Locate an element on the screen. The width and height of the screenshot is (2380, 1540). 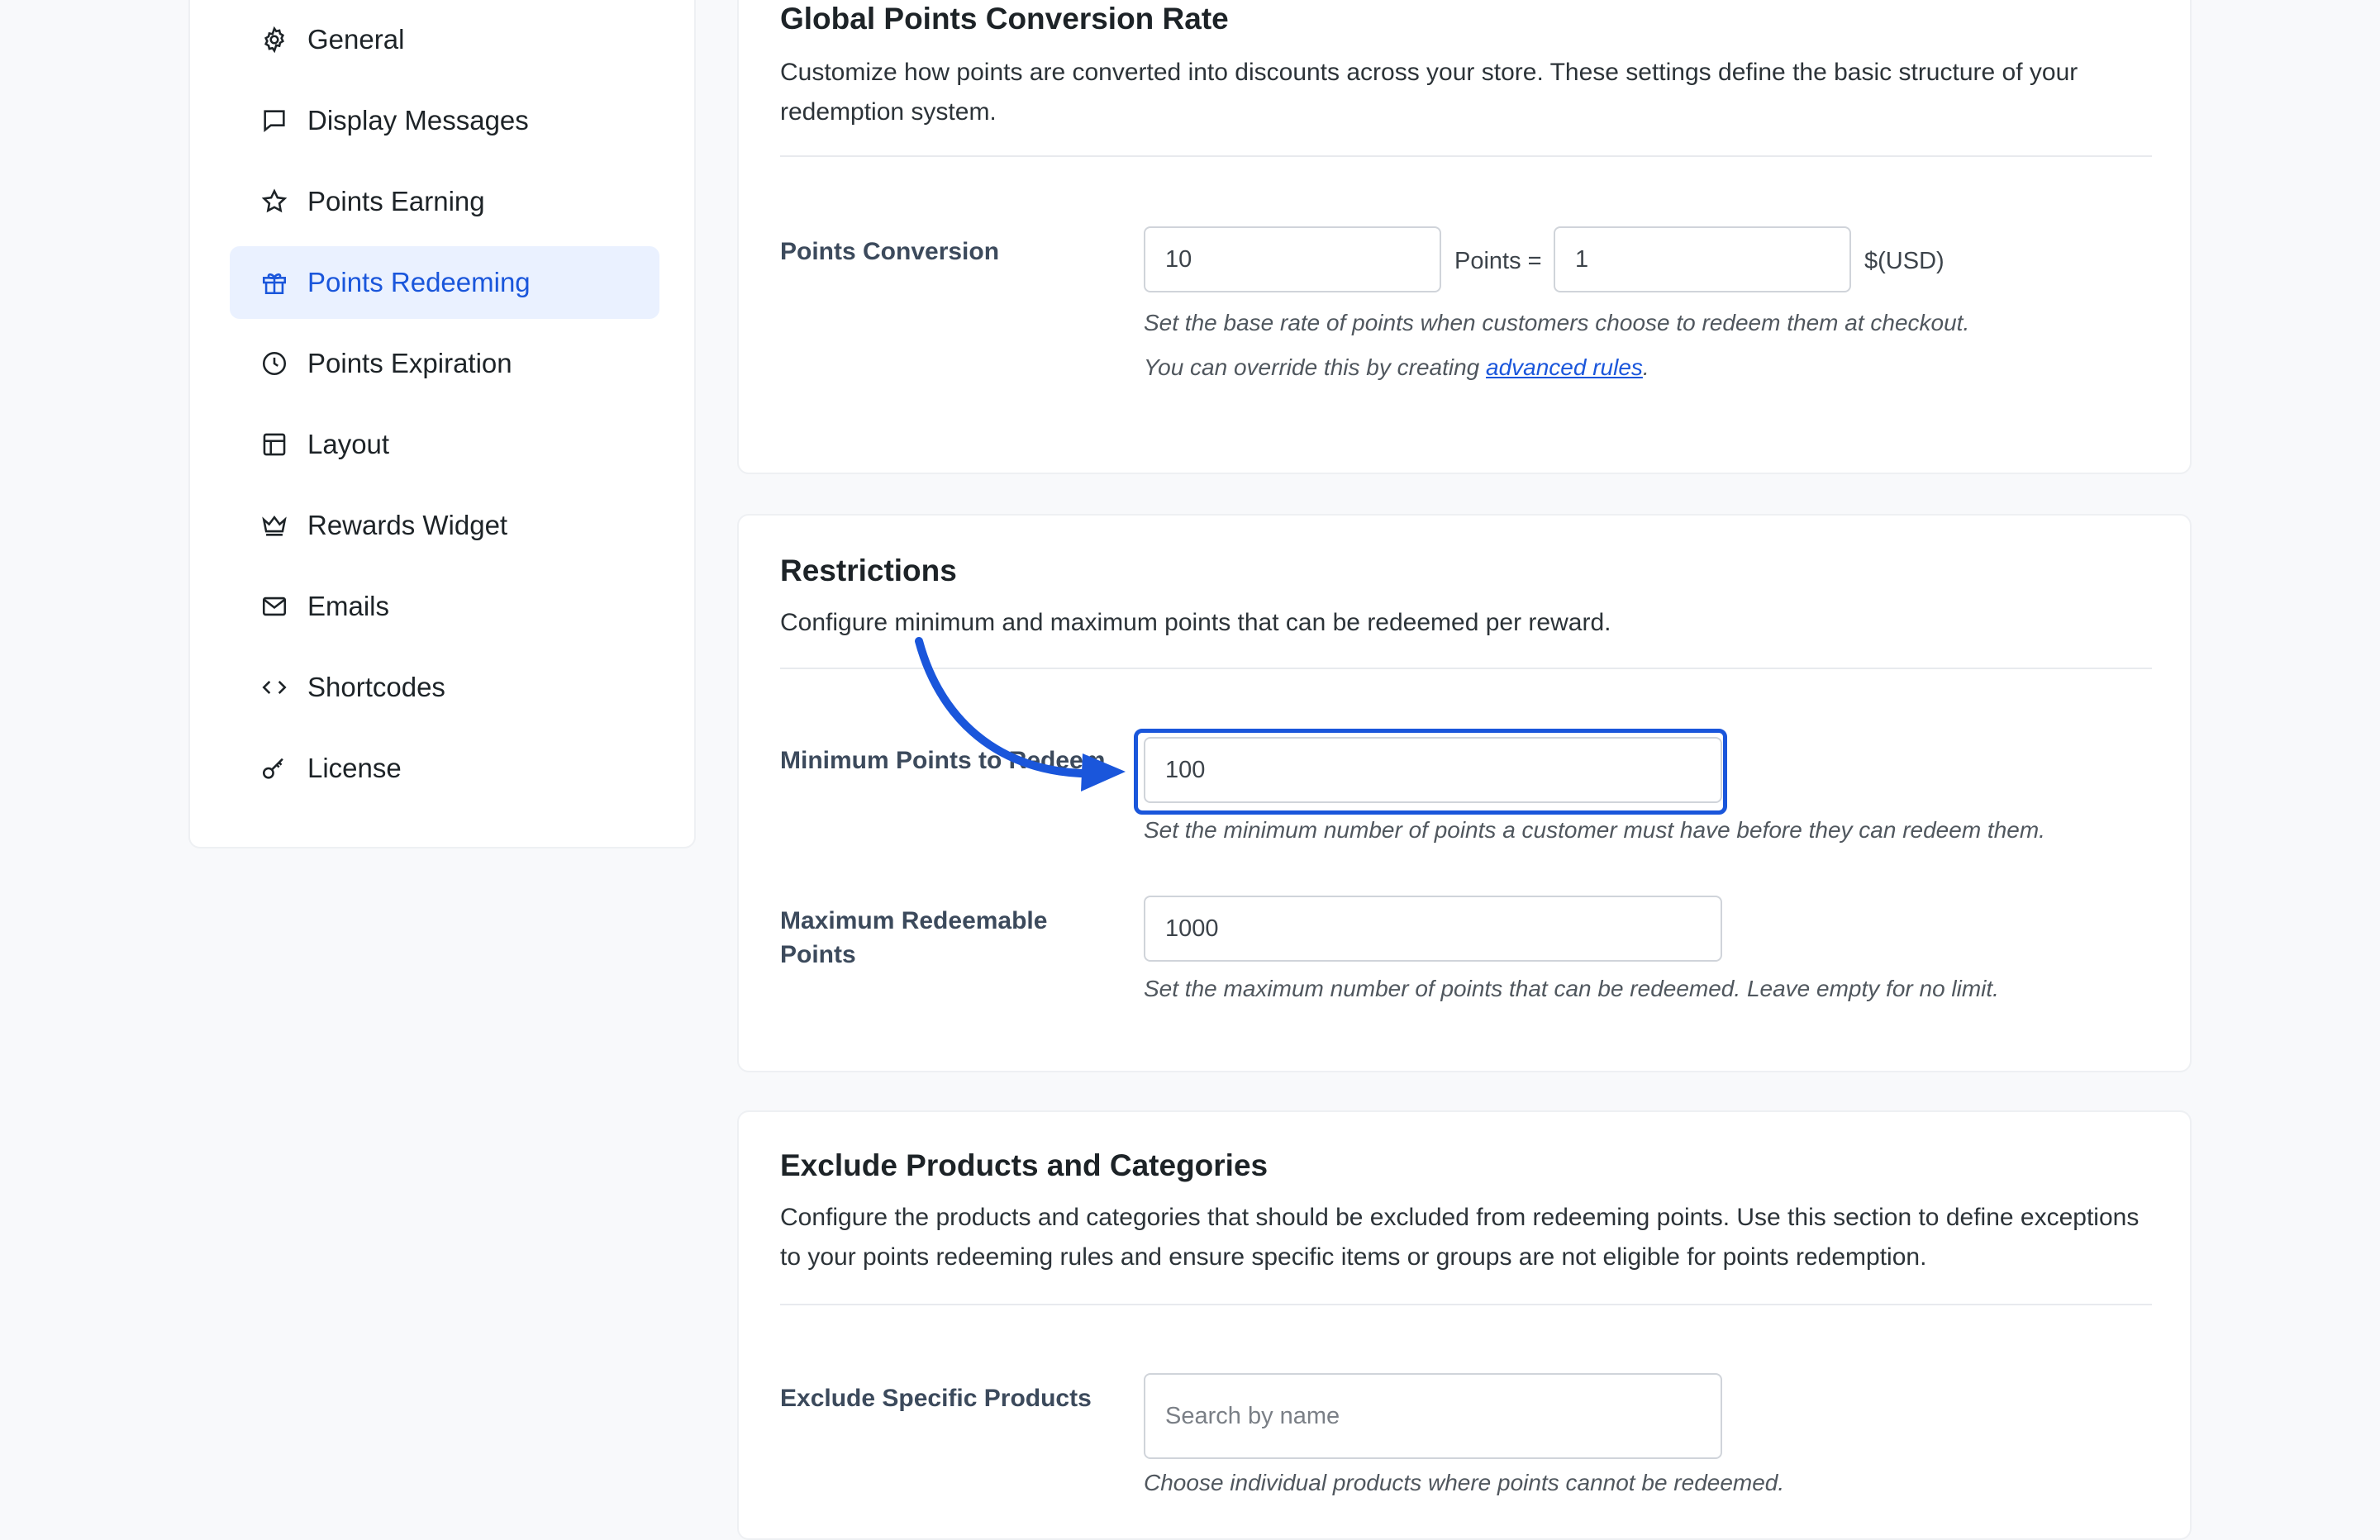
max-points-label: Maximum Redeemable Points is located at coordinates (914, 937).